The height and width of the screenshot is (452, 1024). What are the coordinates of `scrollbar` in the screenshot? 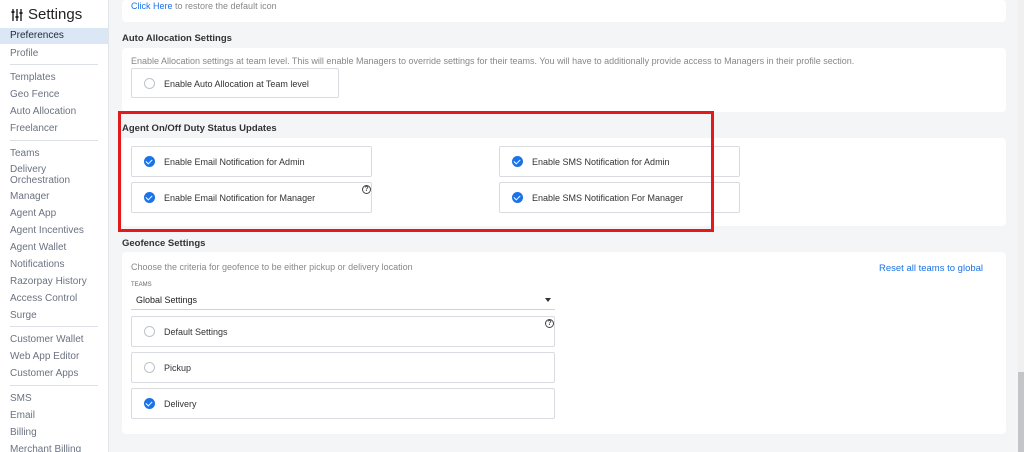 It's located at (1021, 226).